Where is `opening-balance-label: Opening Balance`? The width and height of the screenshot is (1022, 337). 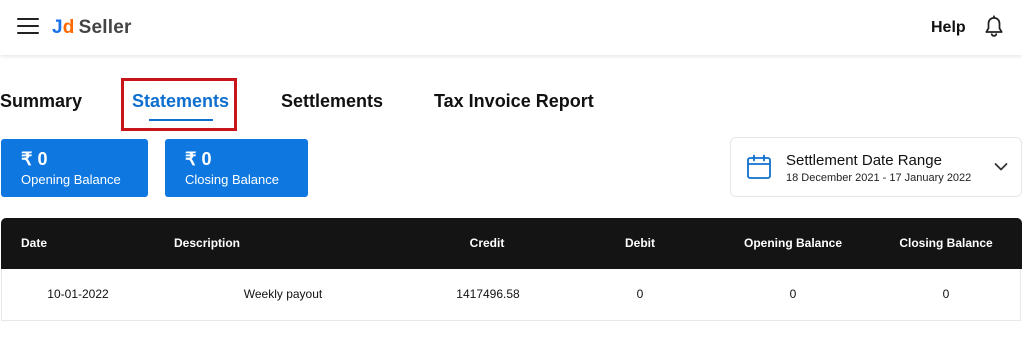 opening-balance-label: Opening Balance is located at coordinates (71, 179).